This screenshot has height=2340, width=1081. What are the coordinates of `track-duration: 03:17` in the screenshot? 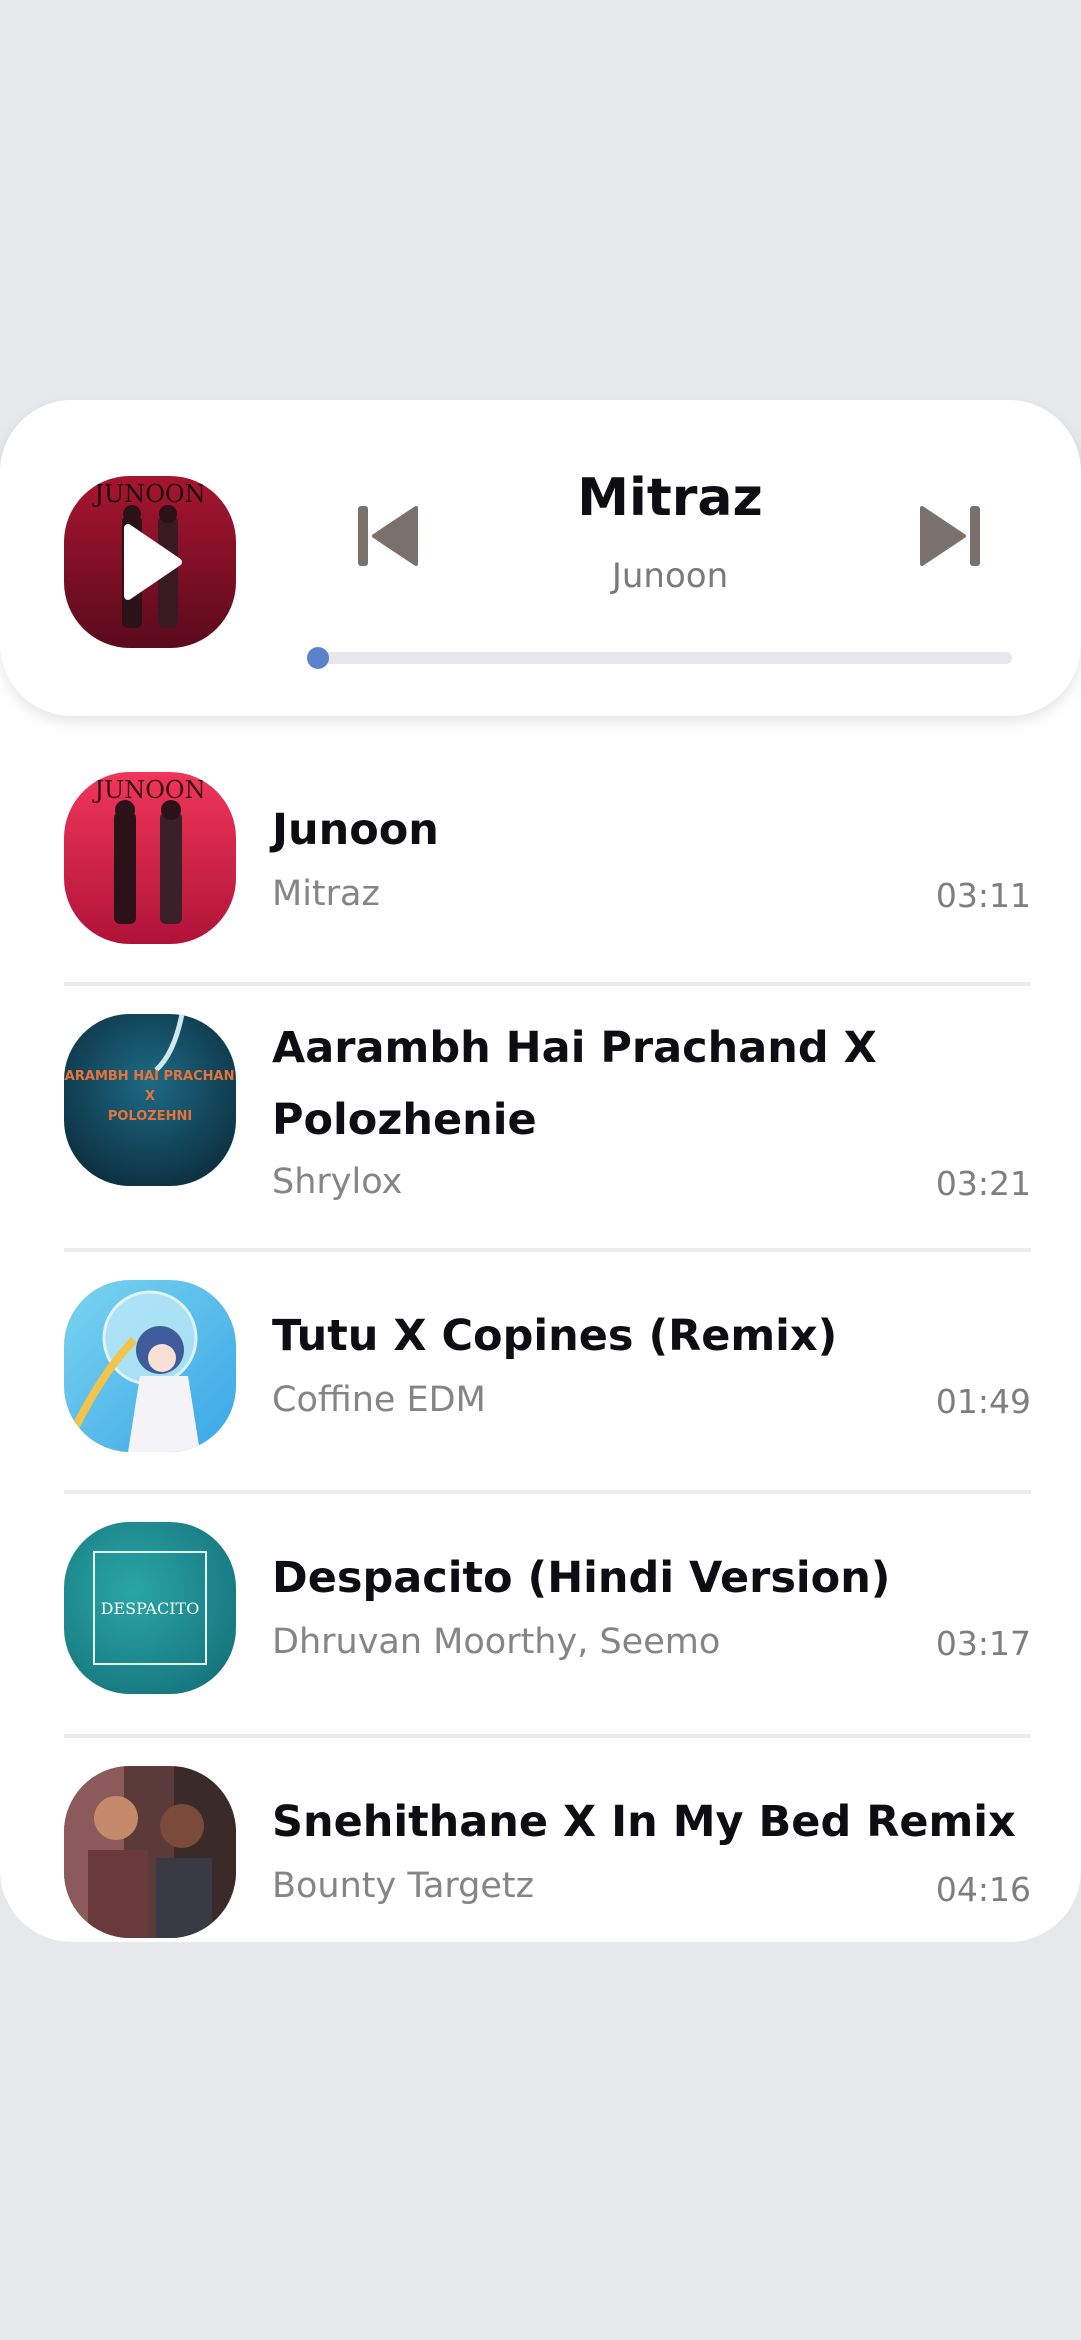 It's located at (983, 1643).